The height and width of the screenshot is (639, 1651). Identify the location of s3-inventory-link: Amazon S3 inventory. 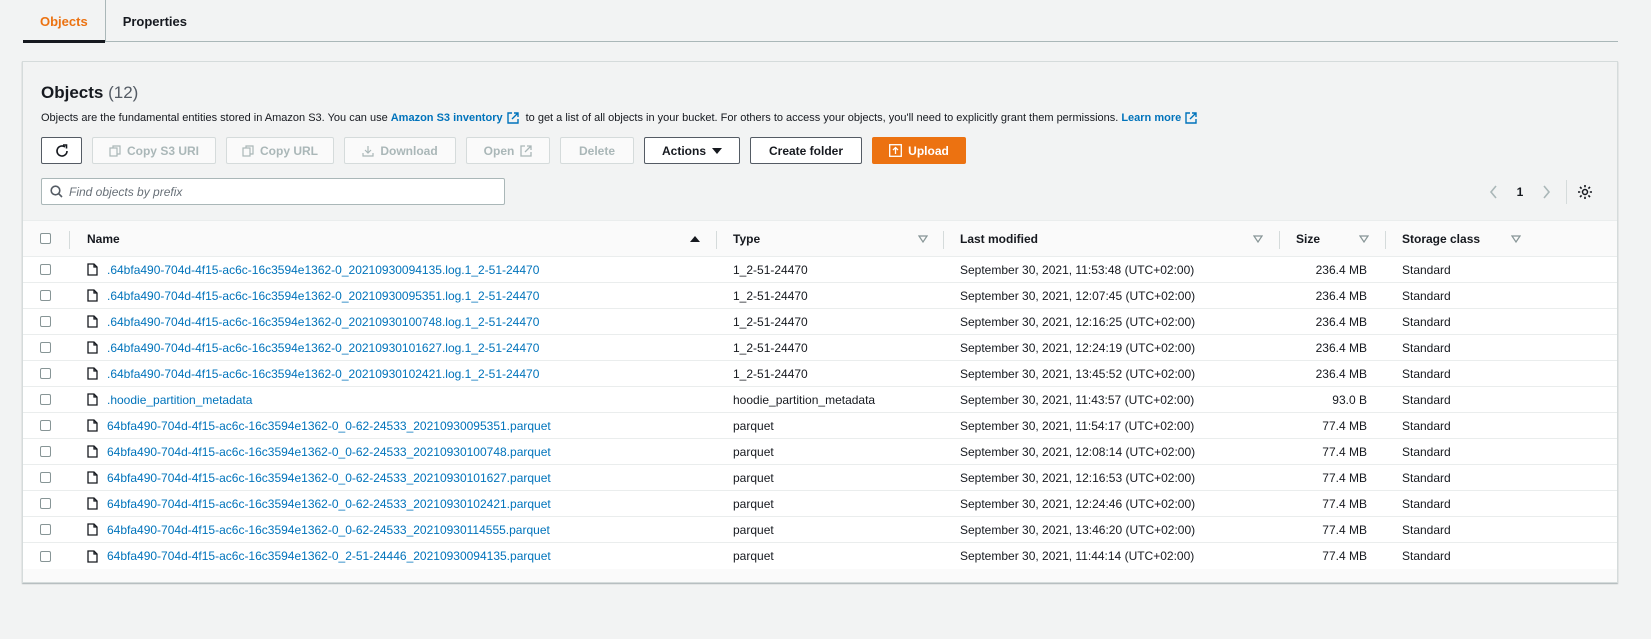
(457, 118).